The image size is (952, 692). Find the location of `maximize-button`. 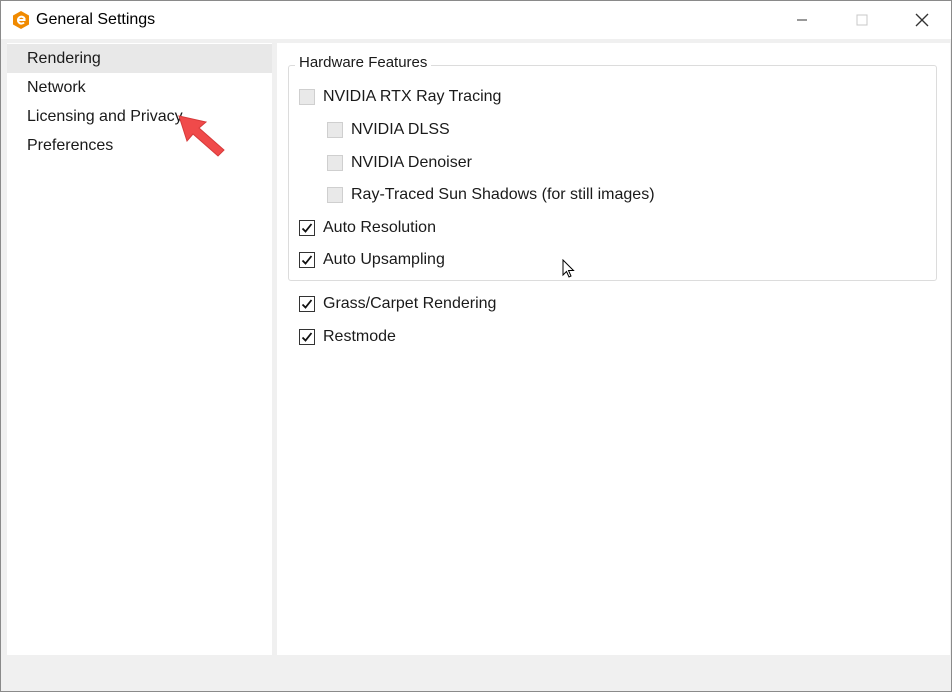

maximize-button is located at coordinates (862, 20).